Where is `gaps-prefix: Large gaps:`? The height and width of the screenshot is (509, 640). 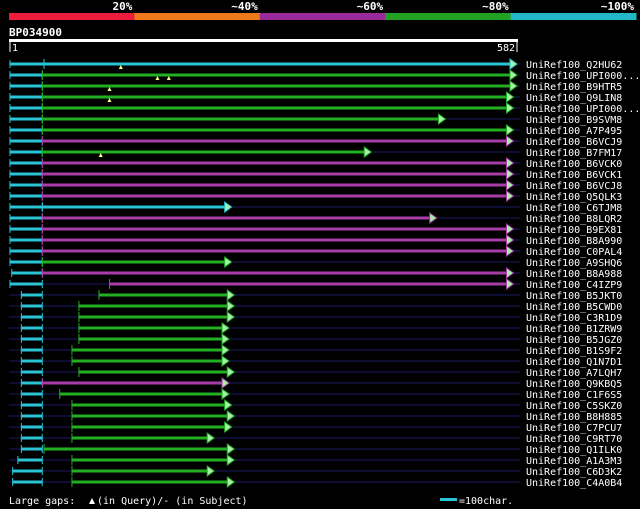 gaps-prefix: Large gaps: is located at coordinates (42, 501).